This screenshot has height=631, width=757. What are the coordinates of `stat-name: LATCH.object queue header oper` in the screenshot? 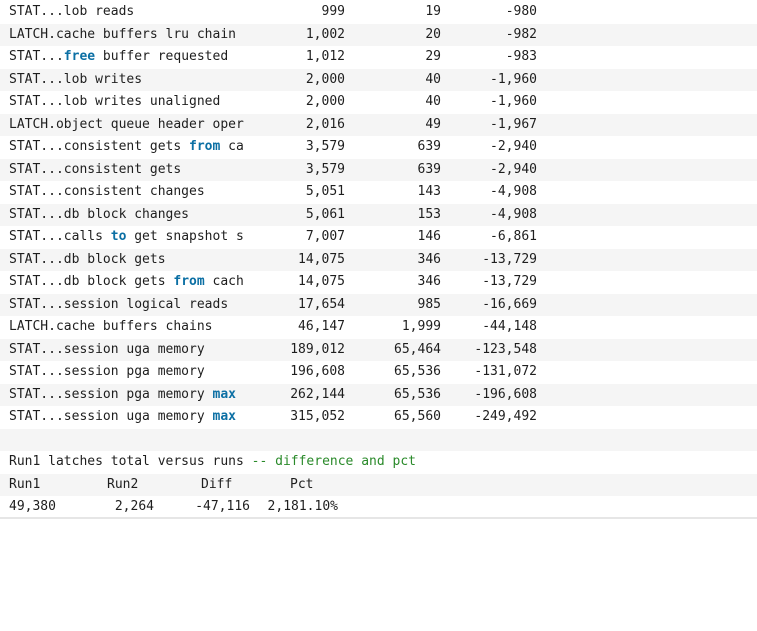 It's located at (126, 125).